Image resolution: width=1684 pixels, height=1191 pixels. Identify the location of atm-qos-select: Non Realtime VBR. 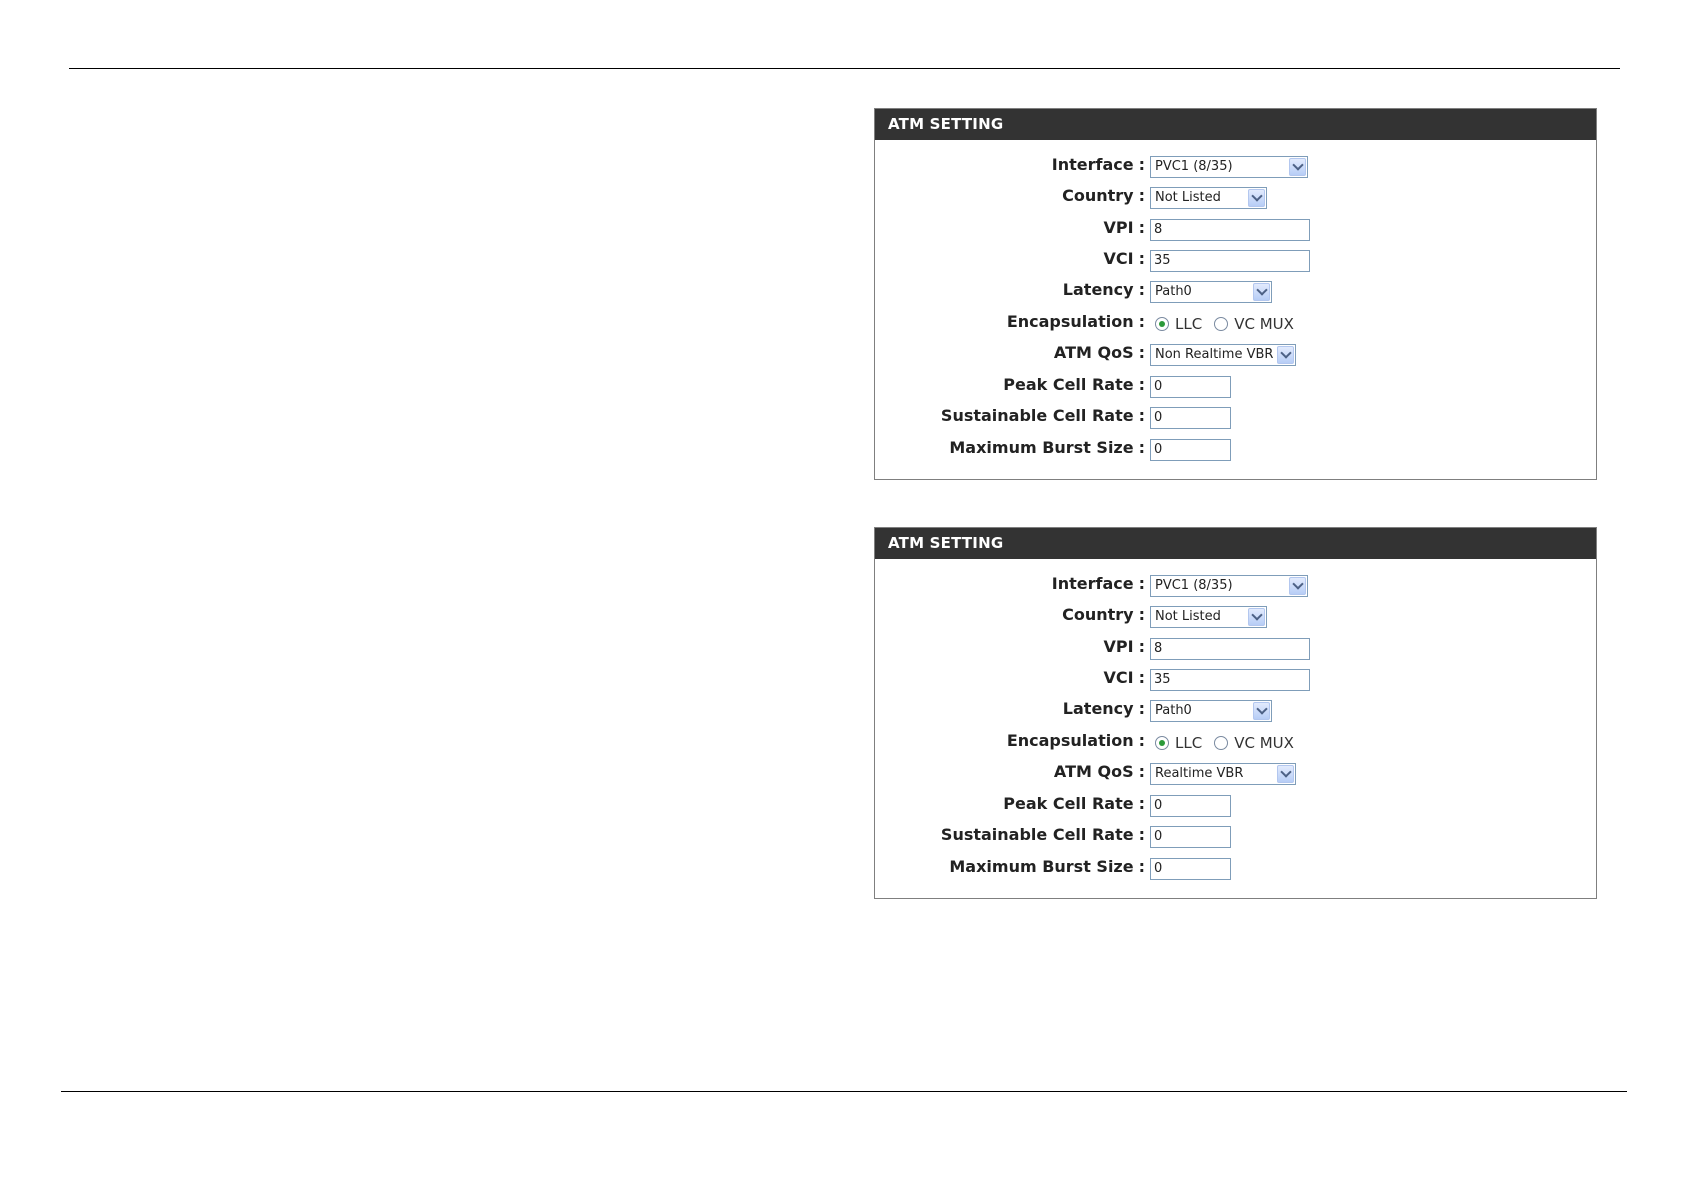
(1223, 355).